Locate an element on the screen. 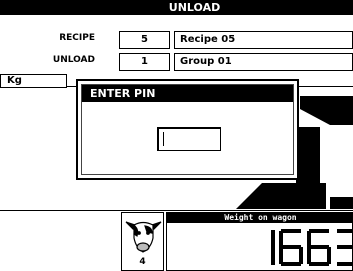 The height and width of the screenshot is (271, 353). weight-panel-title: Weight on wagon is located at coordinates (260, 218).